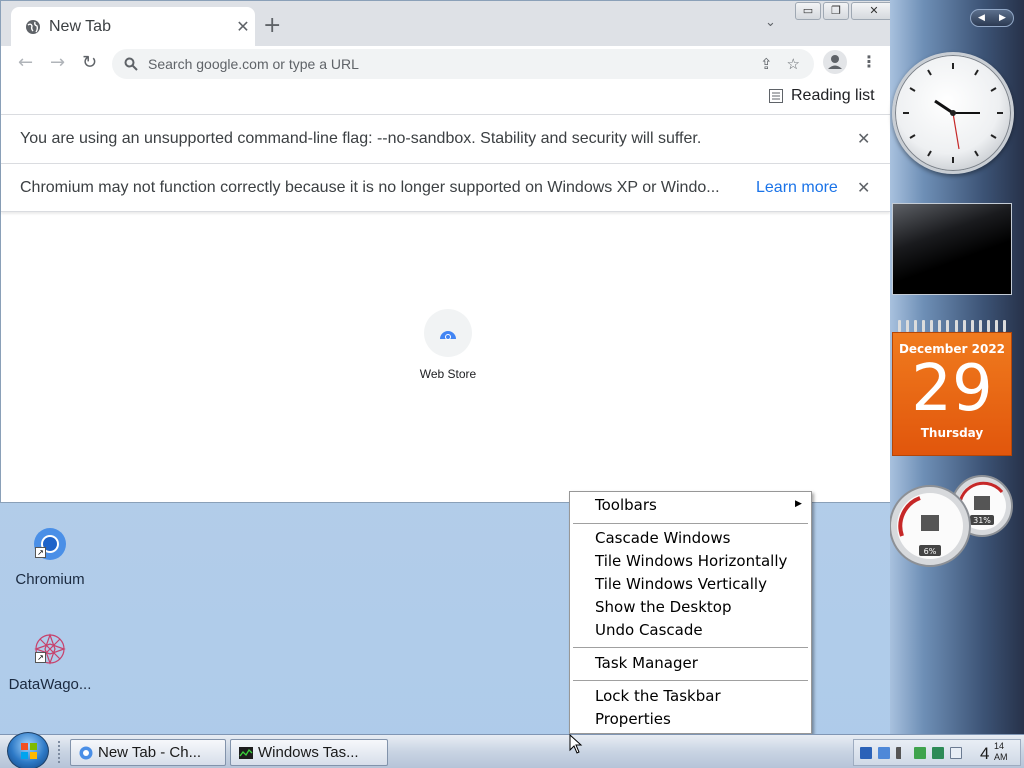  Describe the element at coordinates (920, 752) in the screenshot. I see `safely-remove-icon` at that location.